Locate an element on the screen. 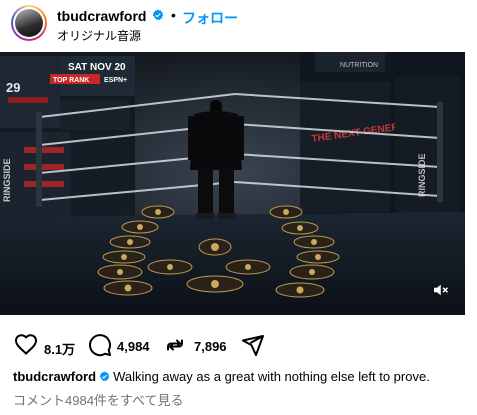 The image size is (477, 415). username-link: tbudcrawford is located at coordinates (101, 16).